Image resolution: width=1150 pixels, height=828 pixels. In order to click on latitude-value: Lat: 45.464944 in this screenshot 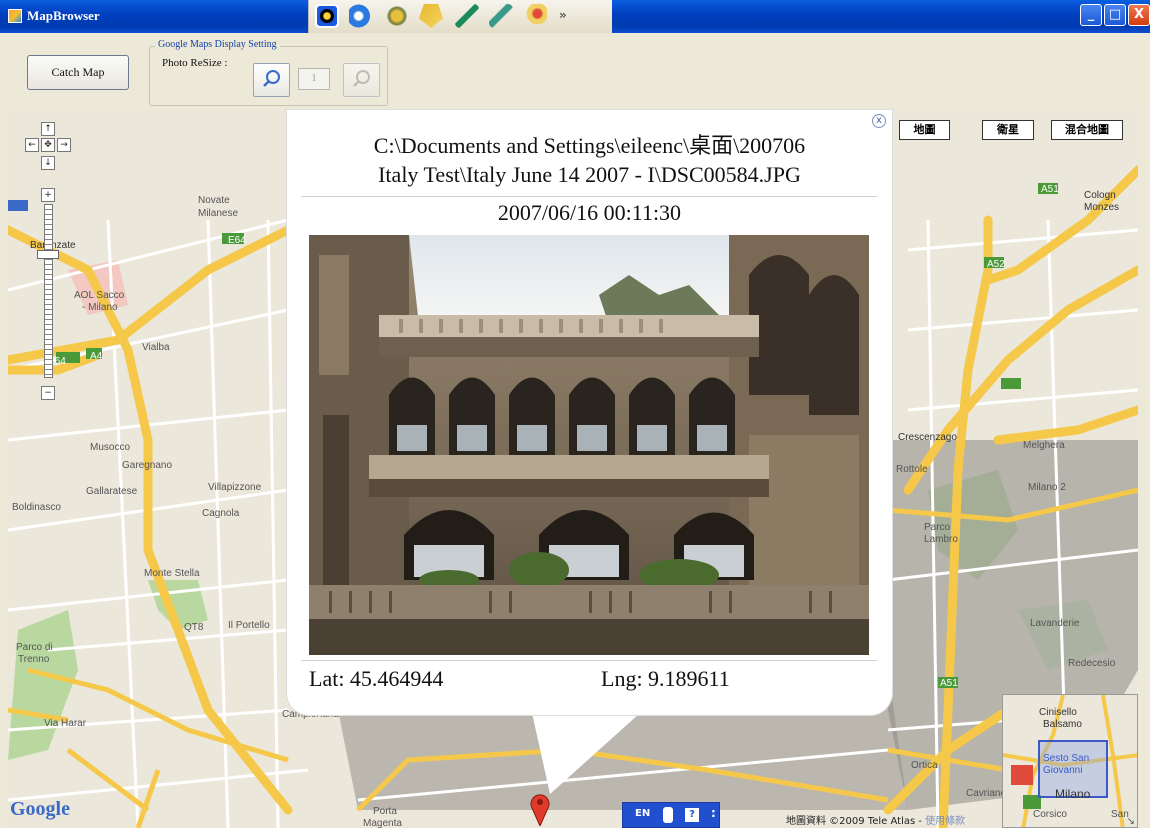, I will do `click(376, 678)`.